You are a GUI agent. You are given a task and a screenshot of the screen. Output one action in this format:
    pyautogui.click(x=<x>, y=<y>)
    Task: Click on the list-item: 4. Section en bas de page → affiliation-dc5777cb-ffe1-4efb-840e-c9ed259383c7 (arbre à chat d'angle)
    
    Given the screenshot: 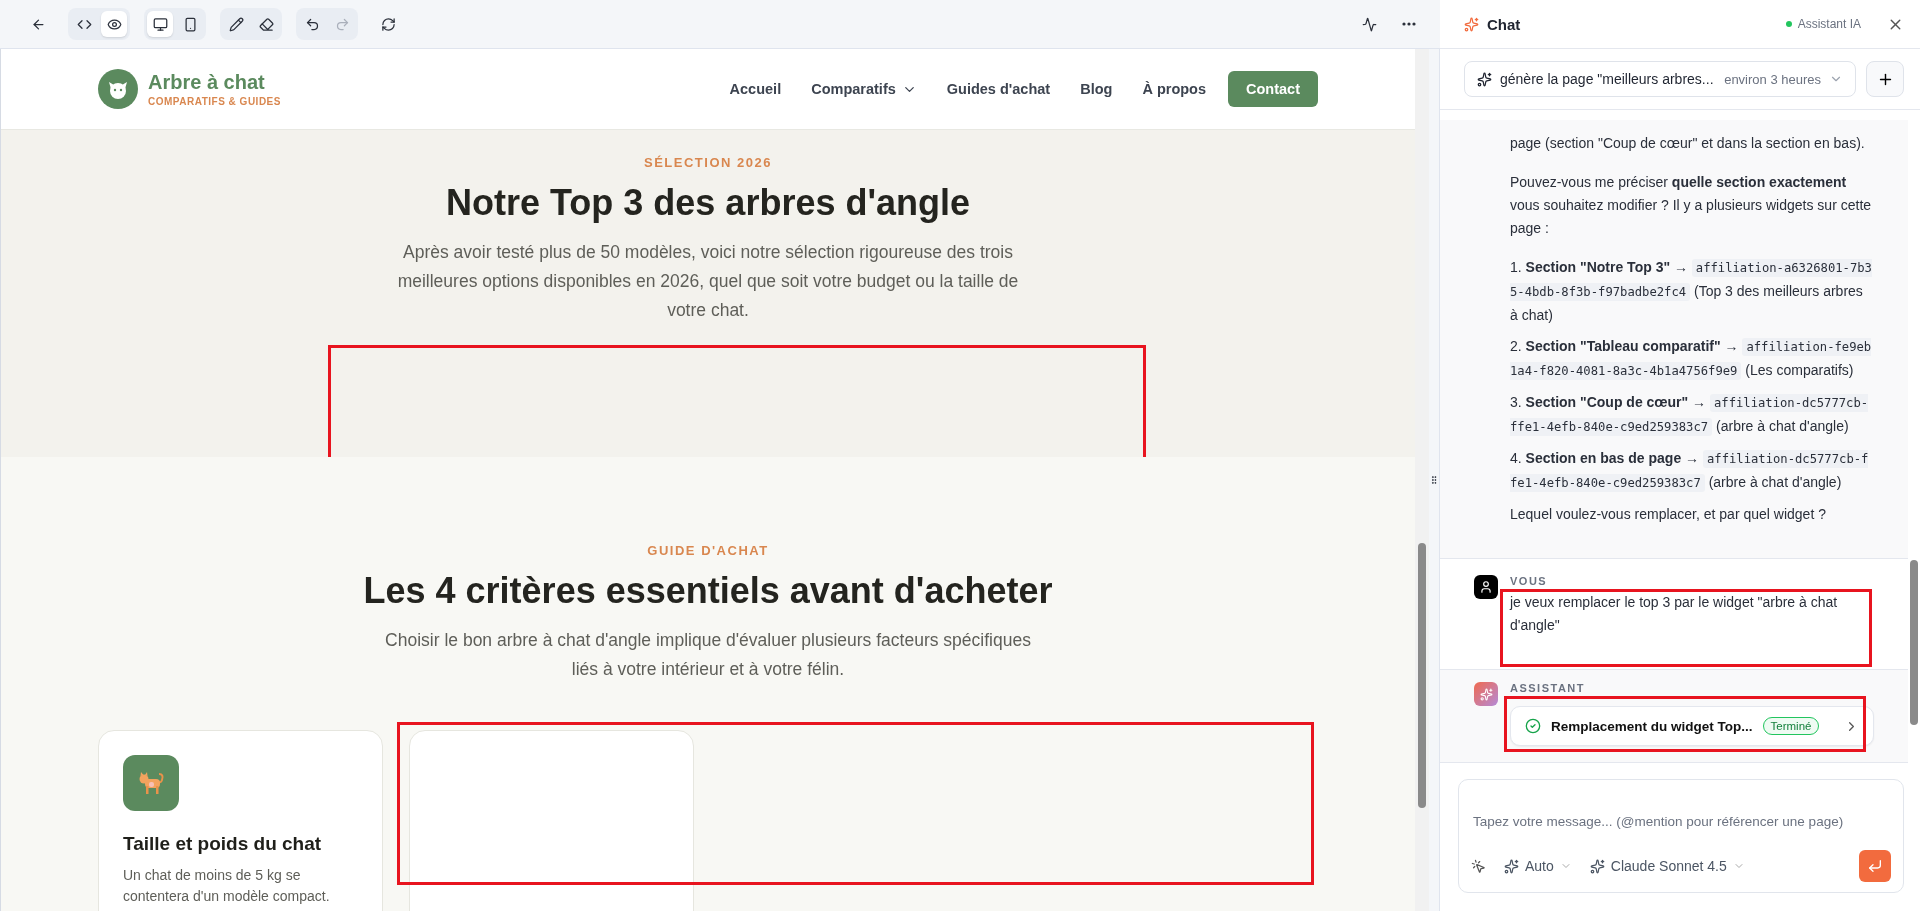 What is the action you would take?
    pyautogui.click(x=1690, y=471)
    